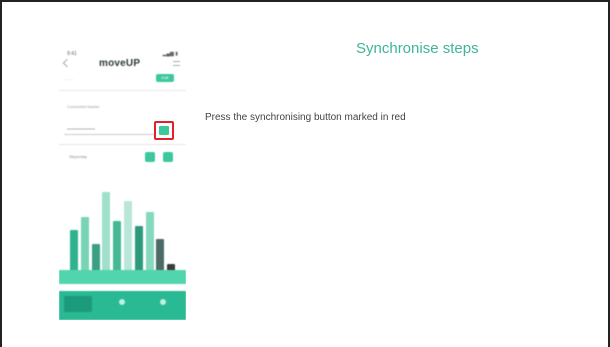 The height and width of the screenshot is (347, 610). What do you see at coordinates (123, 230) in the screenshot?
I see `steps-chart` at bounding box center [123, 230].